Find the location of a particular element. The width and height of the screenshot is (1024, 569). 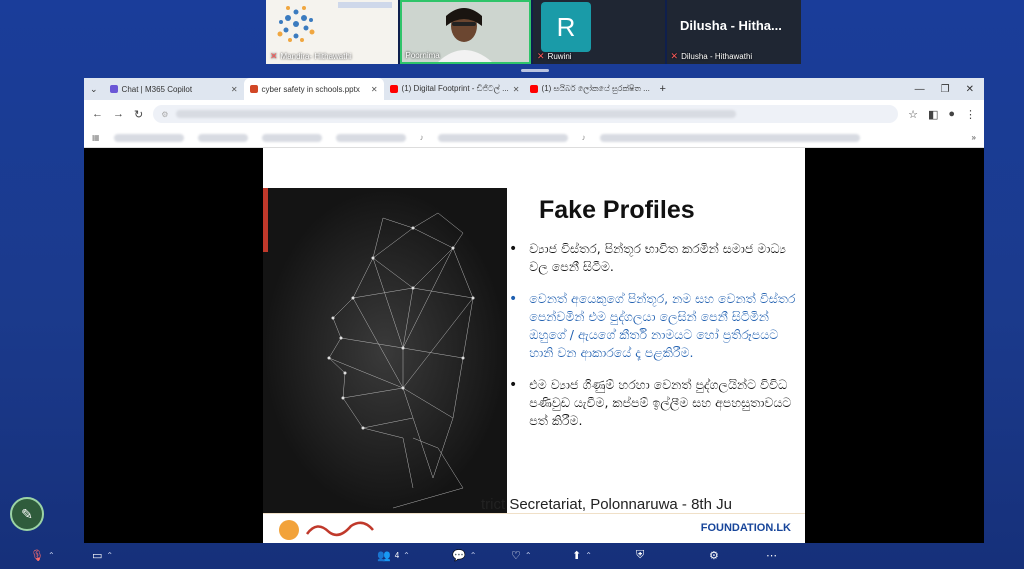

site-info-icon: ⚙ is located at coordinates (165, 114).